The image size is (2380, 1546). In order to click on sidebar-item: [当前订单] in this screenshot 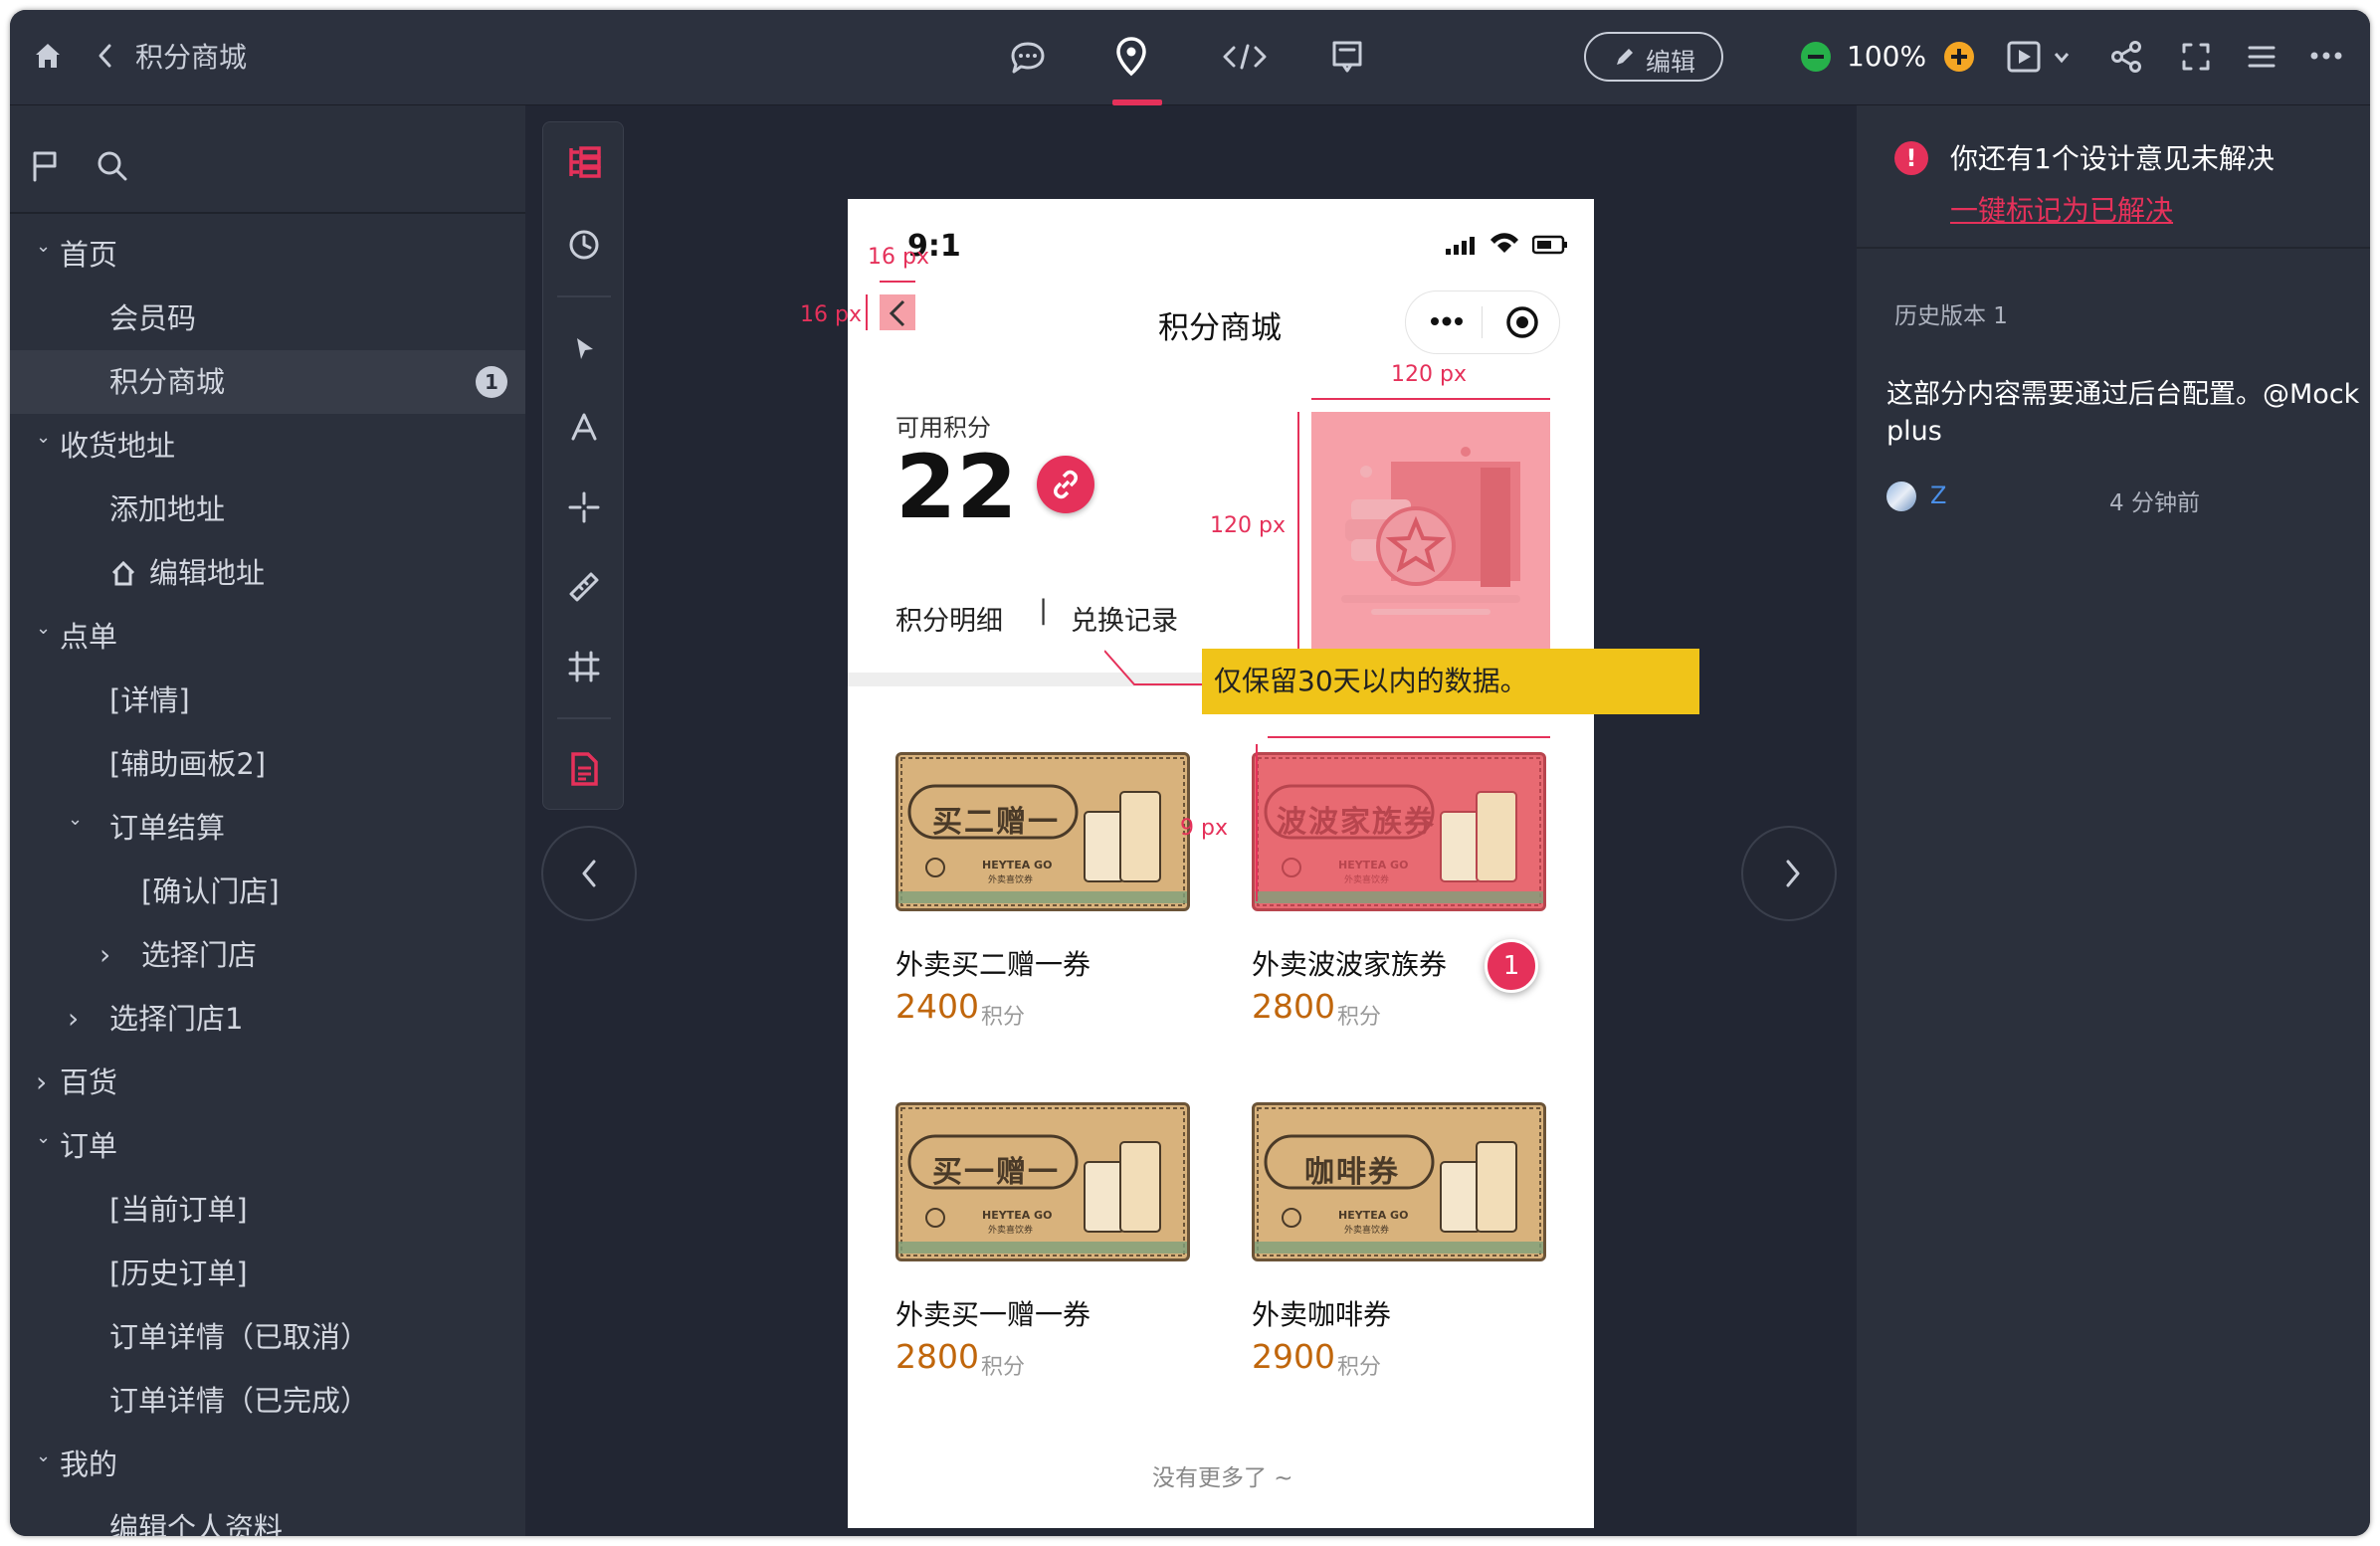, I will do `click(267, 1210)`.